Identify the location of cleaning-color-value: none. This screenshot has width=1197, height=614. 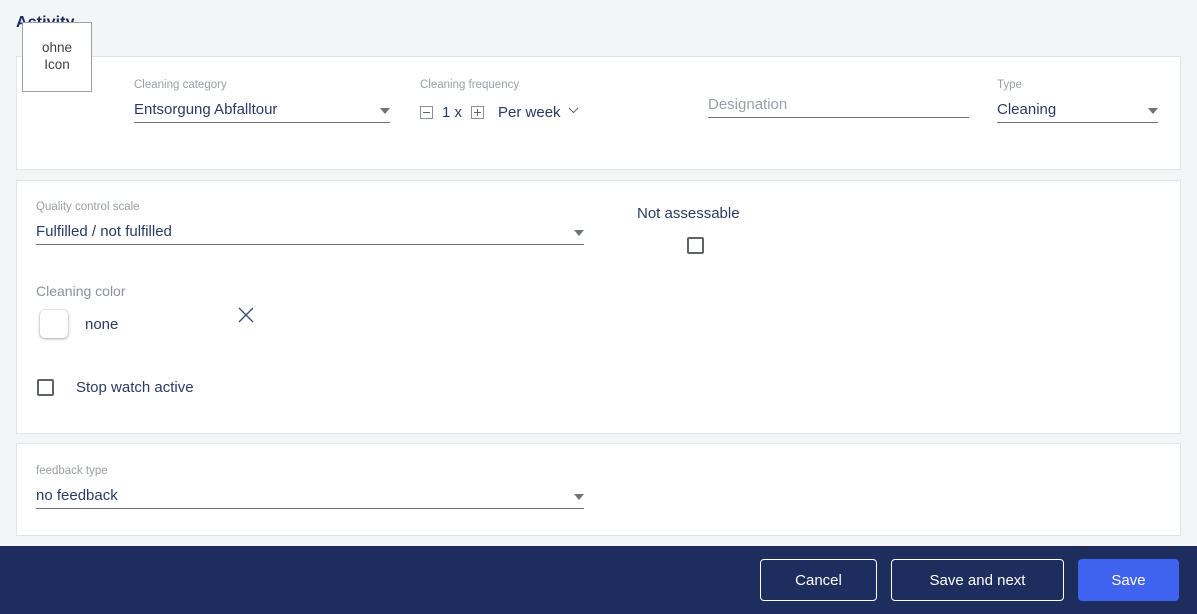
(102, 324).